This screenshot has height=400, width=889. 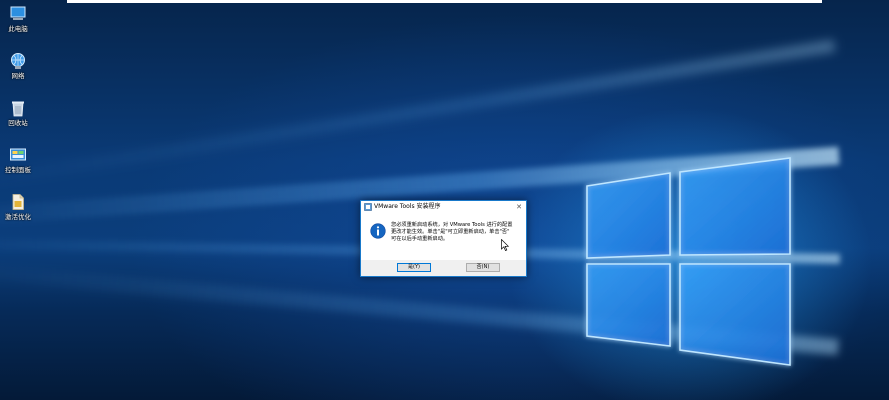 I want to click on dialog-message-line: 您必须重新启动系统，对 VMware Tools 进行的配置, so click(x=452, y=225).